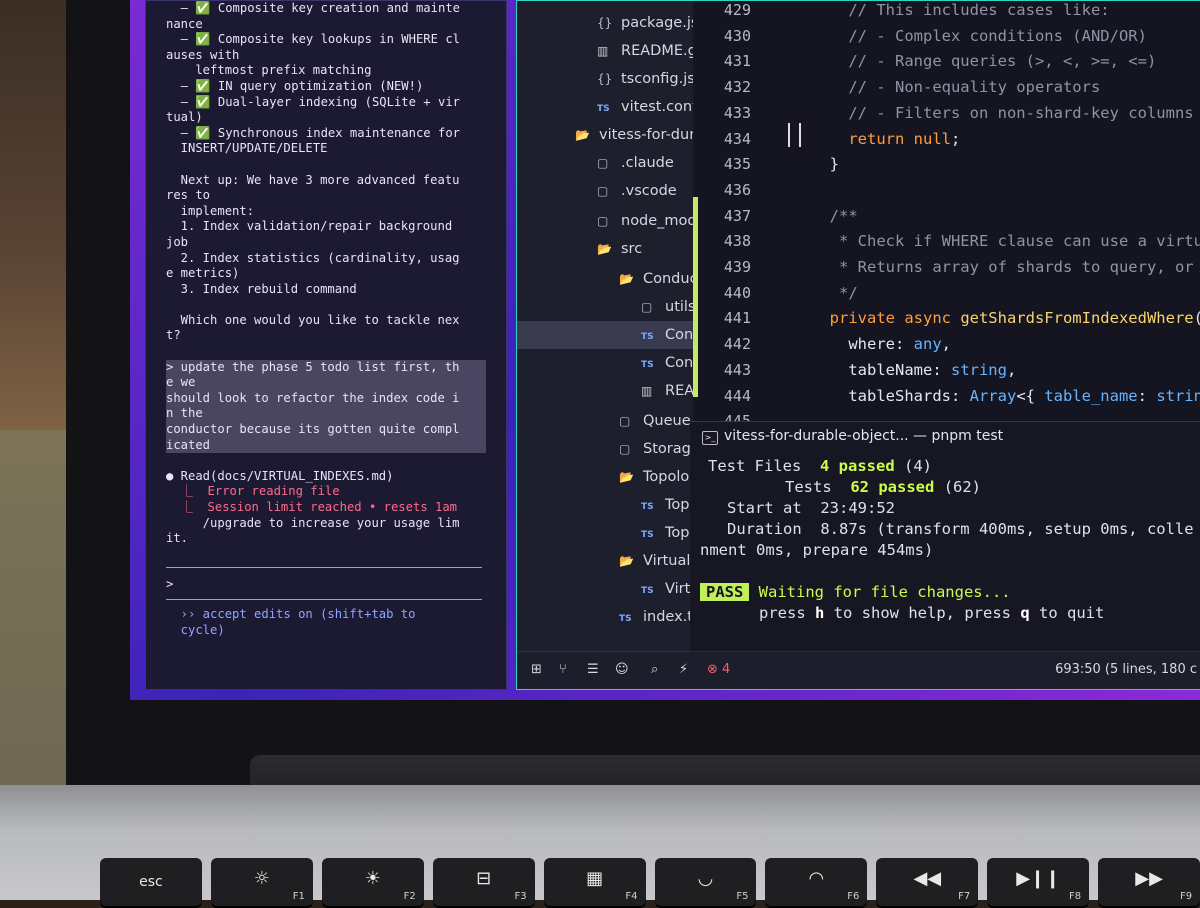  Describe the element at coordinates (169, 585) in the screenshot. I see `claude-prompt-input: >` at that location.